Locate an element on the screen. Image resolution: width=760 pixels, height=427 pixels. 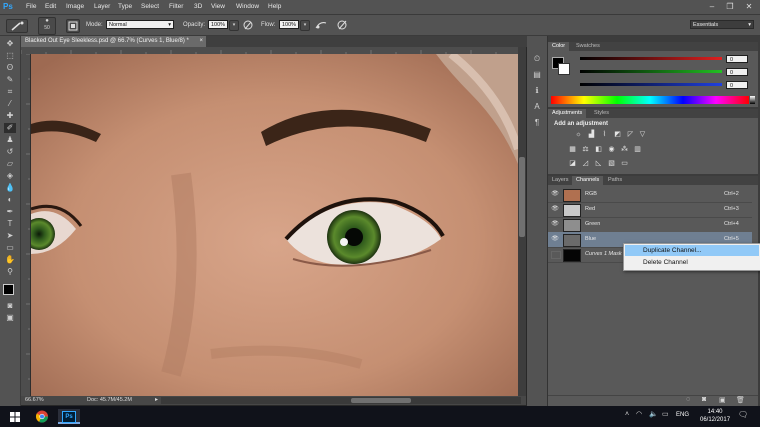
type-tool-icon: T is located at coordinates (10, 224).